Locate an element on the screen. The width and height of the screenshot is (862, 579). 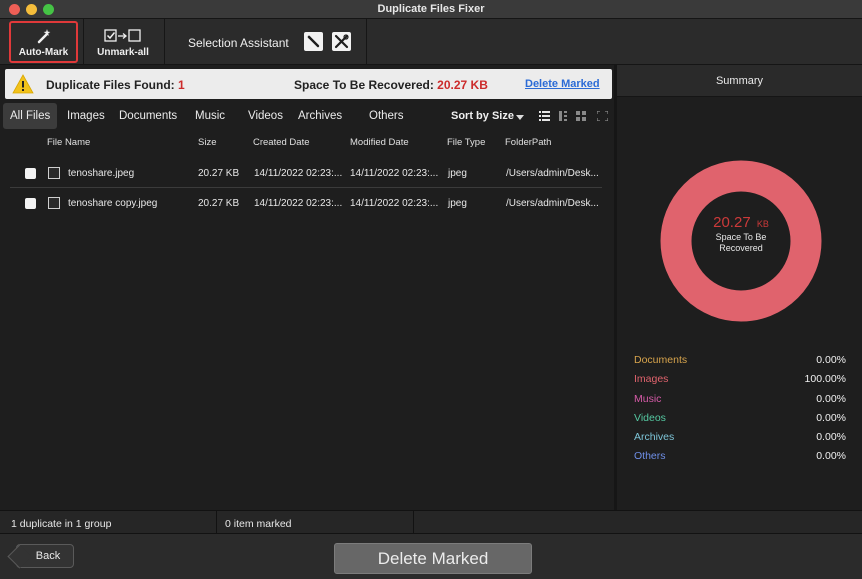
auto-mark-button: Auto-Mark is located at coordinates (43, 42).